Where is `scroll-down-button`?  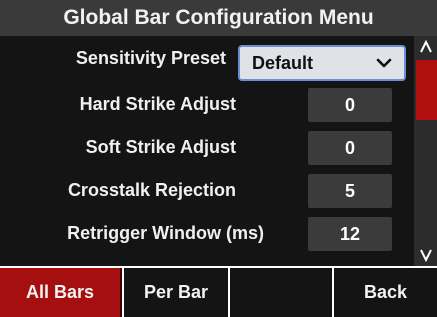
scroll-down-button is located at coordinates (425, 255).